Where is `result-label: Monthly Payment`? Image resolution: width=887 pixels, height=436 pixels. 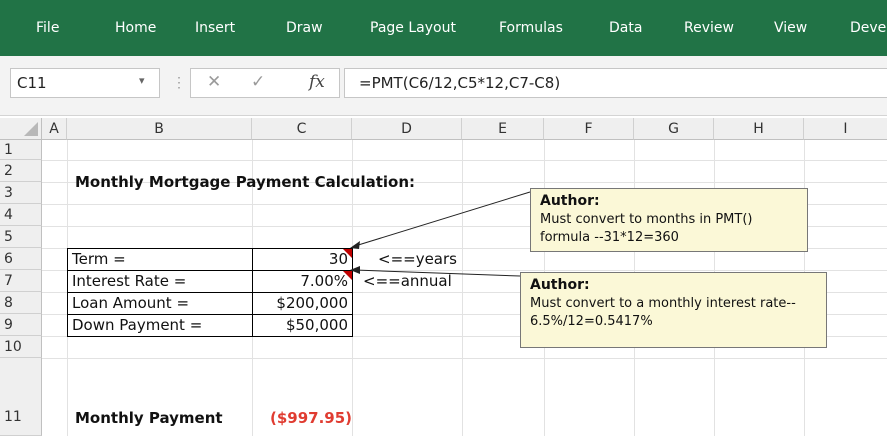
result-label: Monthly Payment is located at coordinates (149, 418).